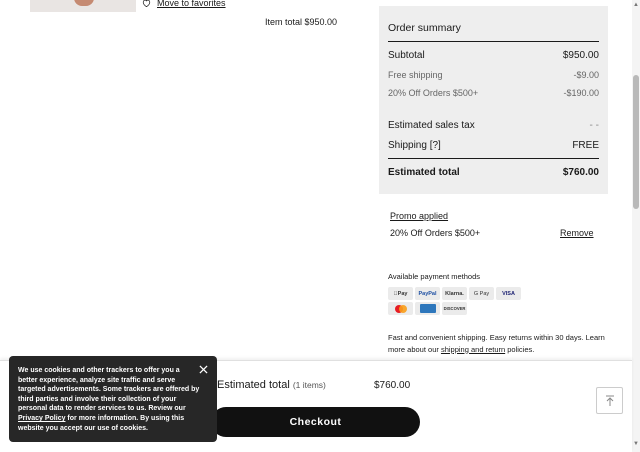 This screenshot has height=452, width=640. I want to click on scrollbar-thumb, so click(636, 142).